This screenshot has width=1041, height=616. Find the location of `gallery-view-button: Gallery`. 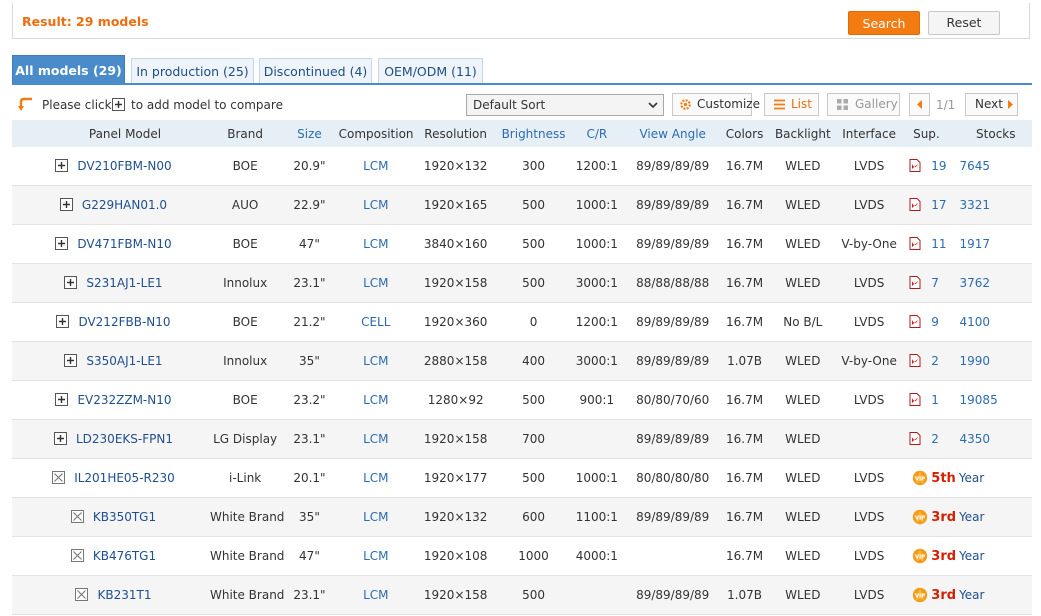

gallery-view-button: Gallery is located at coordinates (863, 104).